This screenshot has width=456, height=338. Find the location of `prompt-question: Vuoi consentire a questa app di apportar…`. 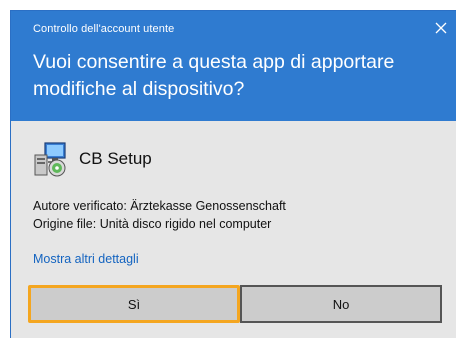

prompt-question: Vuoi consentire a questa app di apportar… is located at coordinates (214, 75).